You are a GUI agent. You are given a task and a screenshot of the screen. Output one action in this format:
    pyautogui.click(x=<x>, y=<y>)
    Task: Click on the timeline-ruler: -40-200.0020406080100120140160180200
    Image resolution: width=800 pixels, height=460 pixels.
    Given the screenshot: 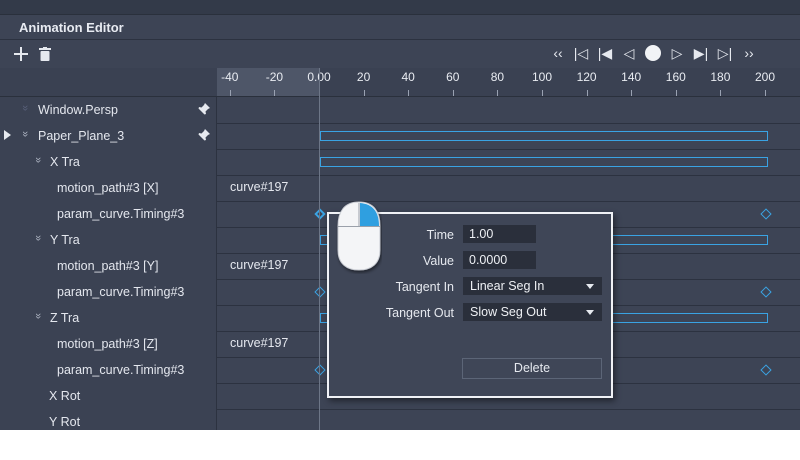 What is the action you would take?
    pyautogui.click(x=400, y=82)
    